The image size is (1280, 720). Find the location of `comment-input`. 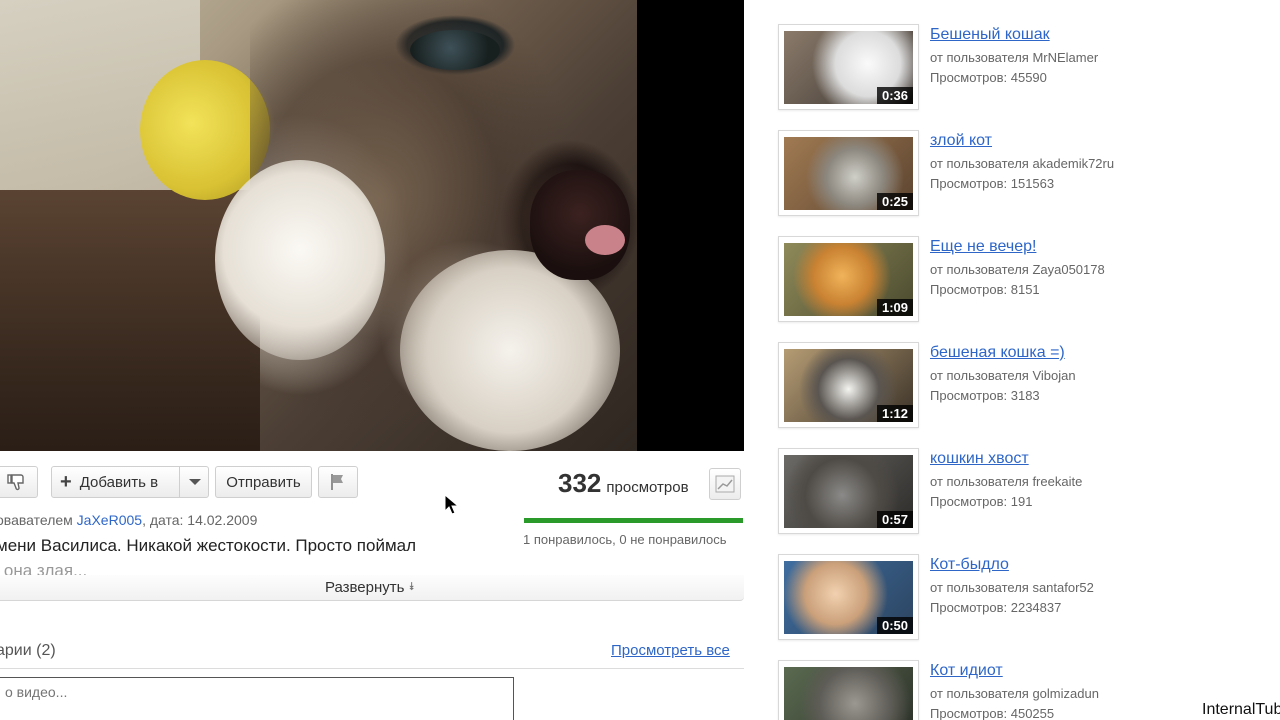

comment-input is located at coordinates (256, 692).